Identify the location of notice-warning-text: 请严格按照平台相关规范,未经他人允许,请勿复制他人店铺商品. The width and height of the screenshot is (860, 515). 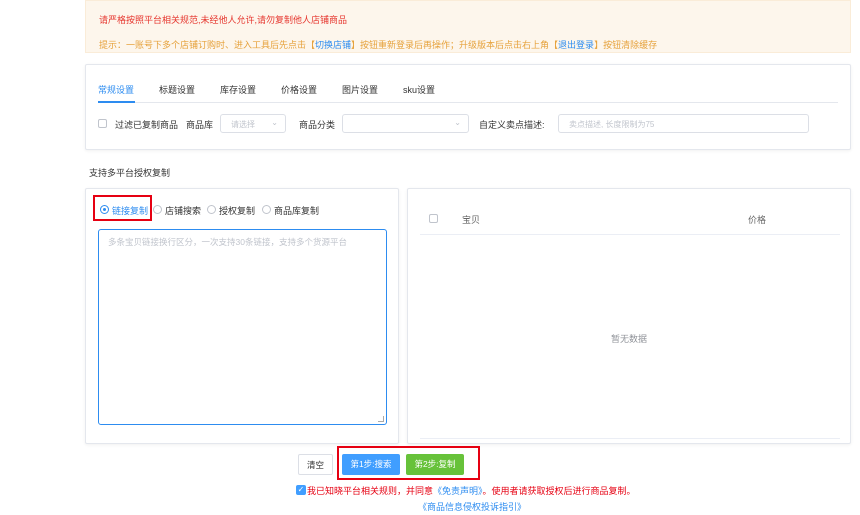
(223, 20).